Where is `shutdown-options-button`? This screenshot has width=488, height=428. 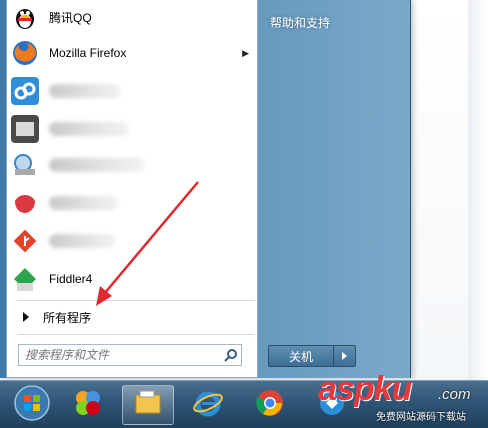 shutdown-options-button is located at coordinates (345, 356).